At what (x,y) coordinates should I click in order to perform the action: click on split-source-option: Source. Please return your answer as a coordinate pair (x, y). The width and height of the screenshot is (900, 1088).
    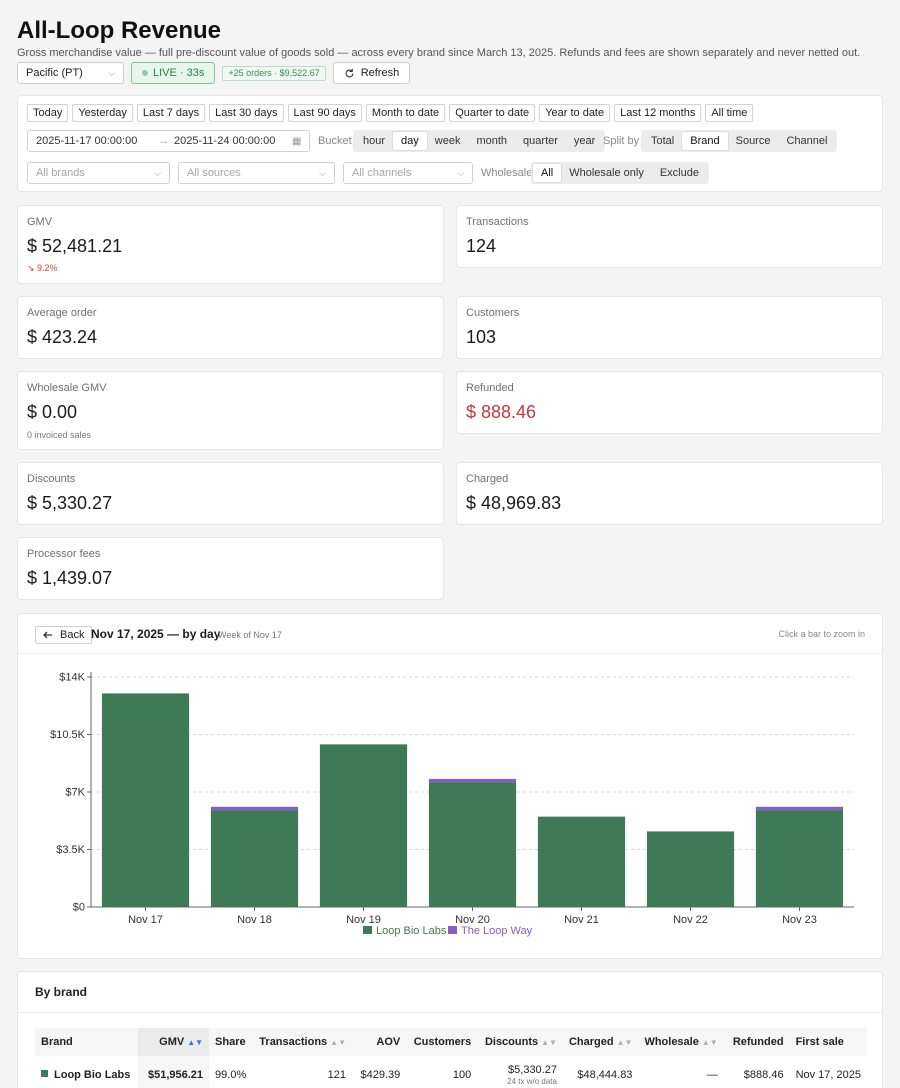
    Looking at the image, I should click on (753, 141).